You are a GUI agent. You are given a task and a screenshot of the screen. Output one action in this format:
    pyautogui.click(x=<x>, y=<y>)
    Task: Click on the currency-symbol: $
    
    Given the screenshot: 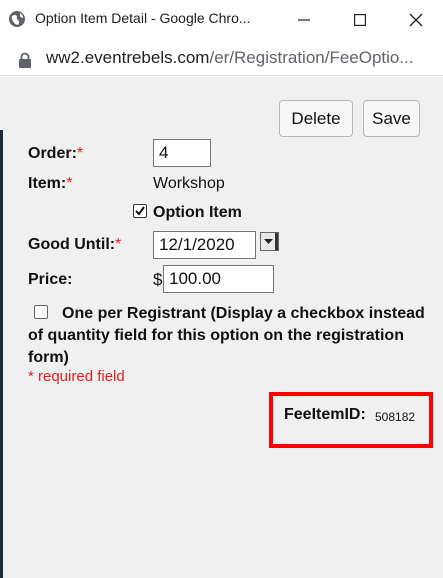 What is the action you would take?
    pyautogui.click(x=158, y=279)
    